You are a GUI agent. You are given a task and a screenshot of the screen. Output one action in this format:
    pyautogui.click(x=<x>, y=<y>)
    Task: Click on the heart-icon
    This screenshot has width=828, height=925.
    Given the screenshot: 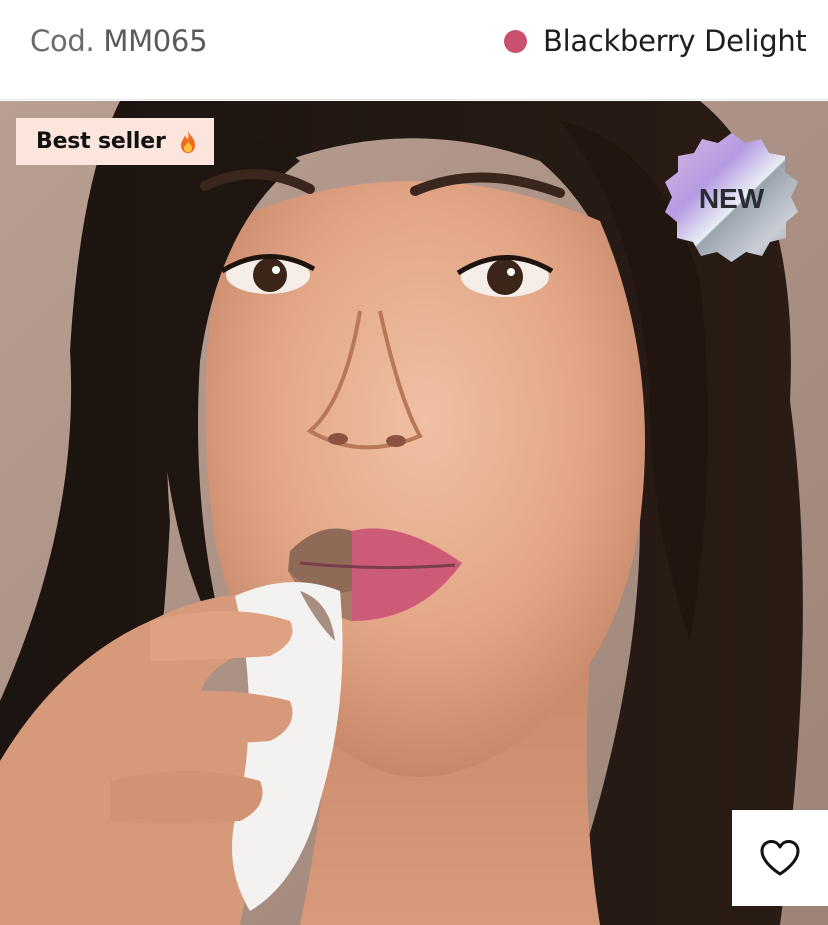 What is the action you would take?
    pyautogui.click(x=780, y=858)
    